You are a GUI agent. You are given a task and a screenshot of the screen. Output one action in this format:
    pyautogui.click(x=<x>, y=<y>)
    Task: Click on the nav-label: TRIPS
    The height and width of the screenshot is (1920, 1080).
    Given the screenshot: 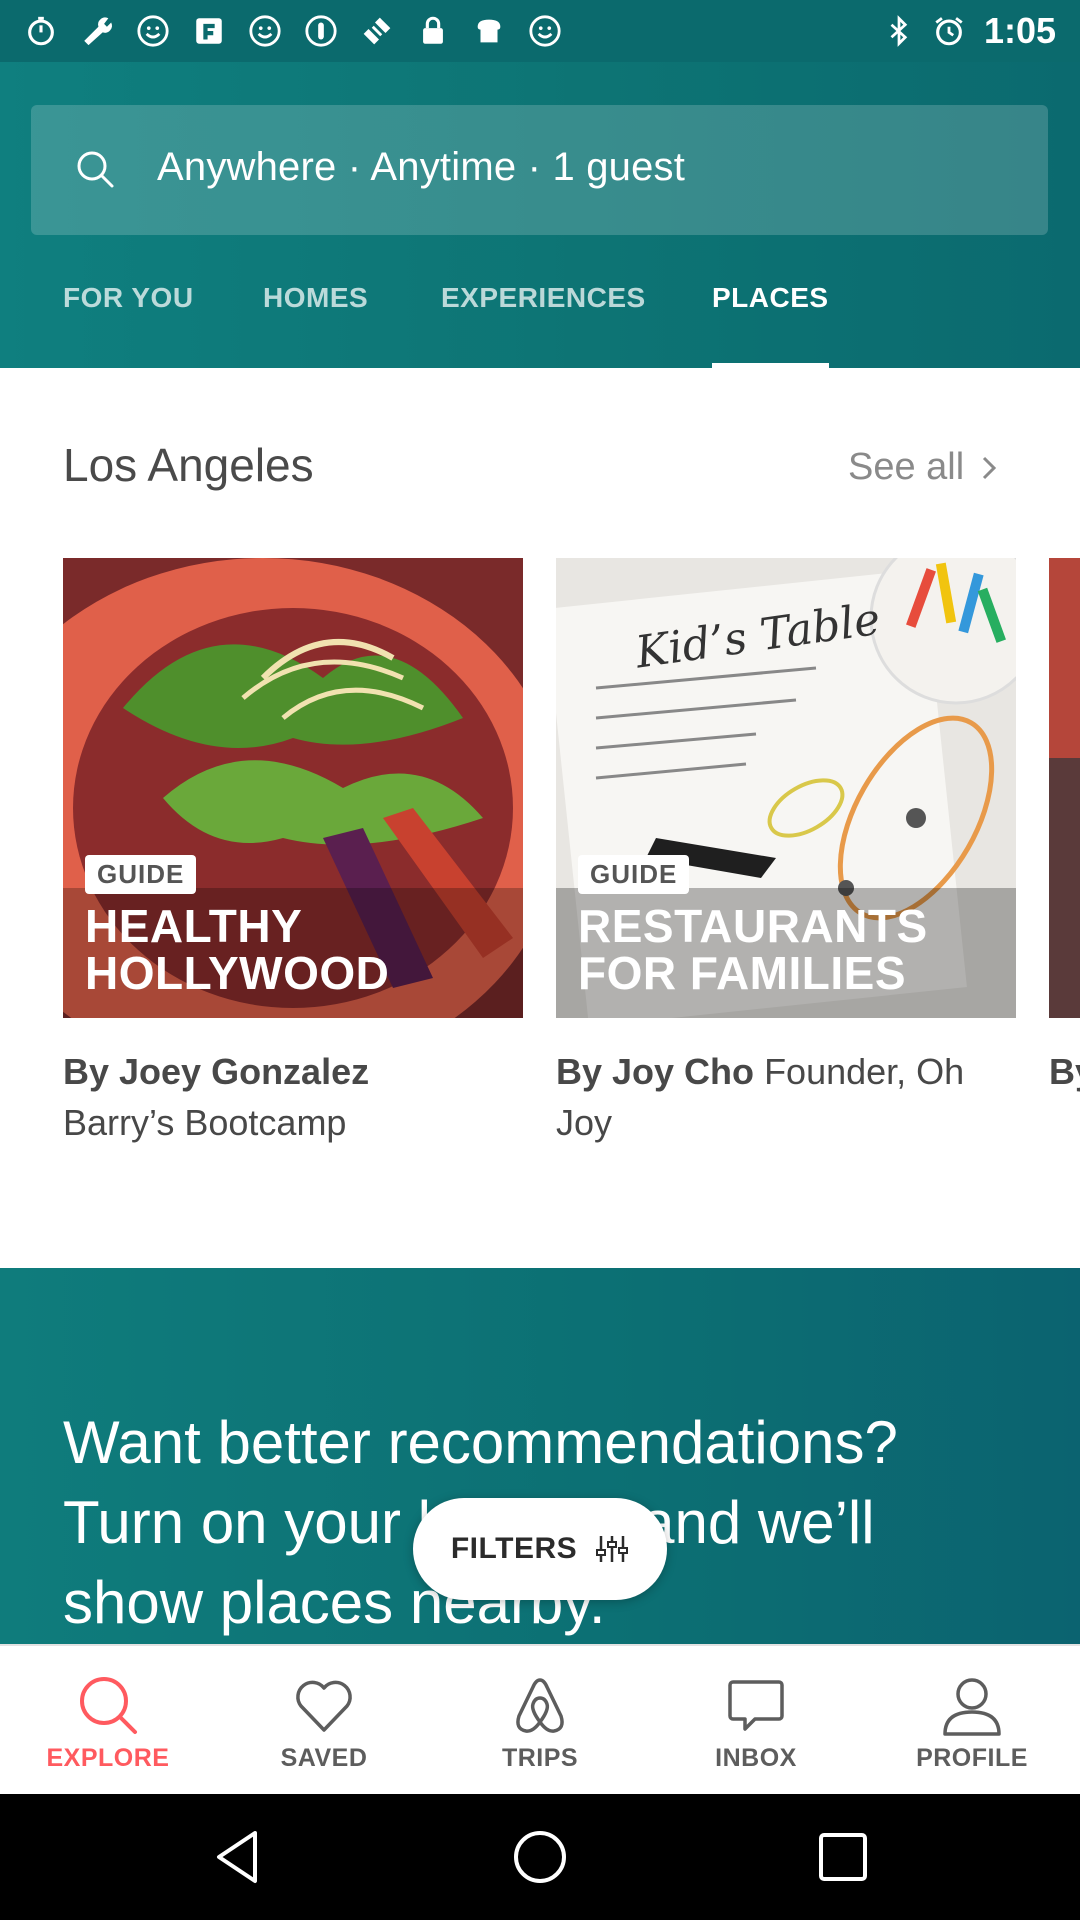 What is the action you would take?
    pyautogui.click(x=540, y=1758)
    